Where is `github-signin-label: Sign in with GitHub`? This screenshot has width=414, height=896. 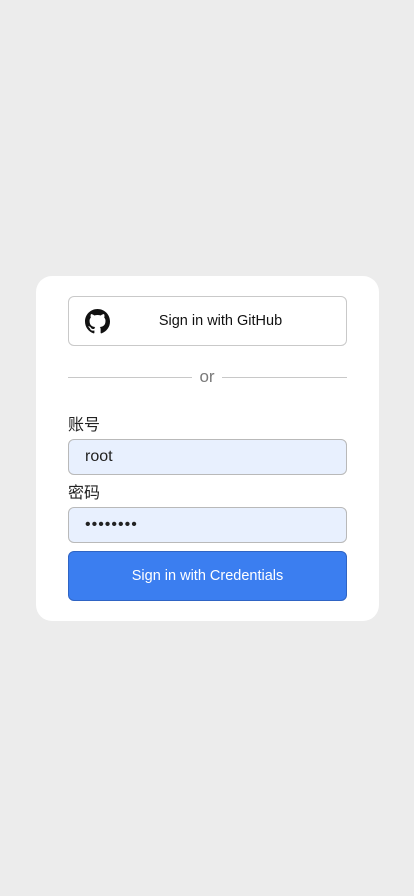 github-signin-label: Sign in with GitHub is located at coordinates (220, 321).